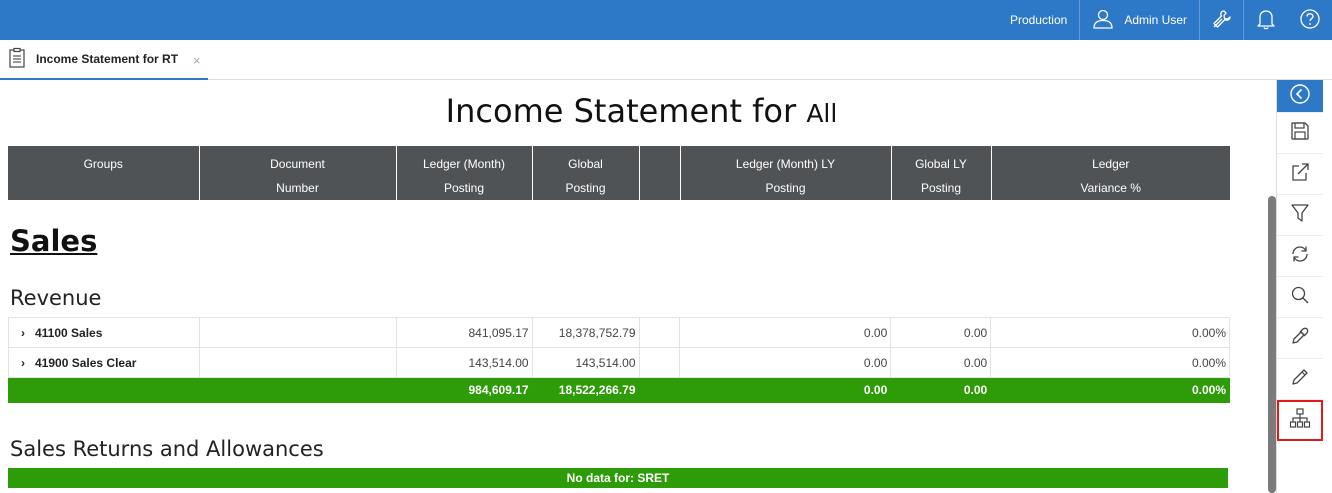 This screenshot has width=1332, height=493. I want to click on total-doc, so click(297, 390).